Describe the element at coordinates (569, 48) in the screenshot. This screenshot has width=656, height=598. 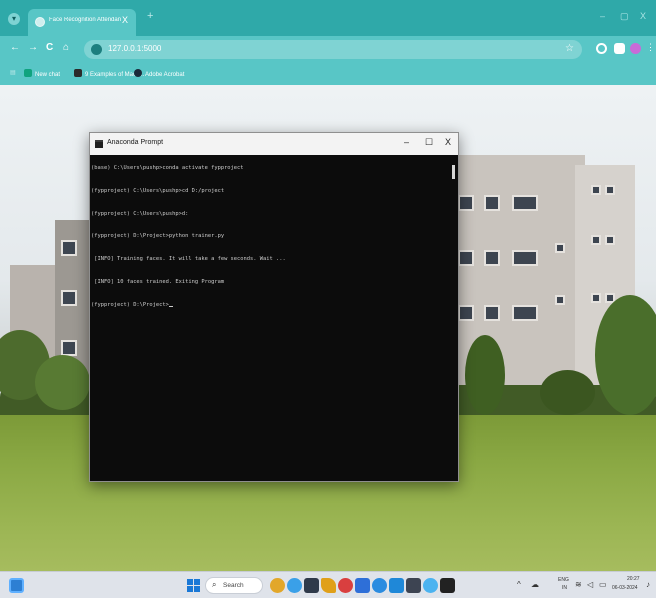
I see `bookmark-star-icon: ☆` at that location.